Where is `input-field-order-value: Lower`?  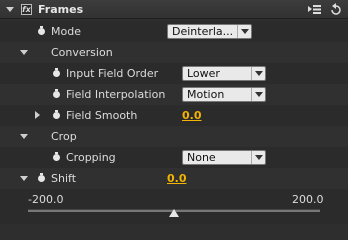
input-field-order-value: Lower is located at coordinates (203, 73).